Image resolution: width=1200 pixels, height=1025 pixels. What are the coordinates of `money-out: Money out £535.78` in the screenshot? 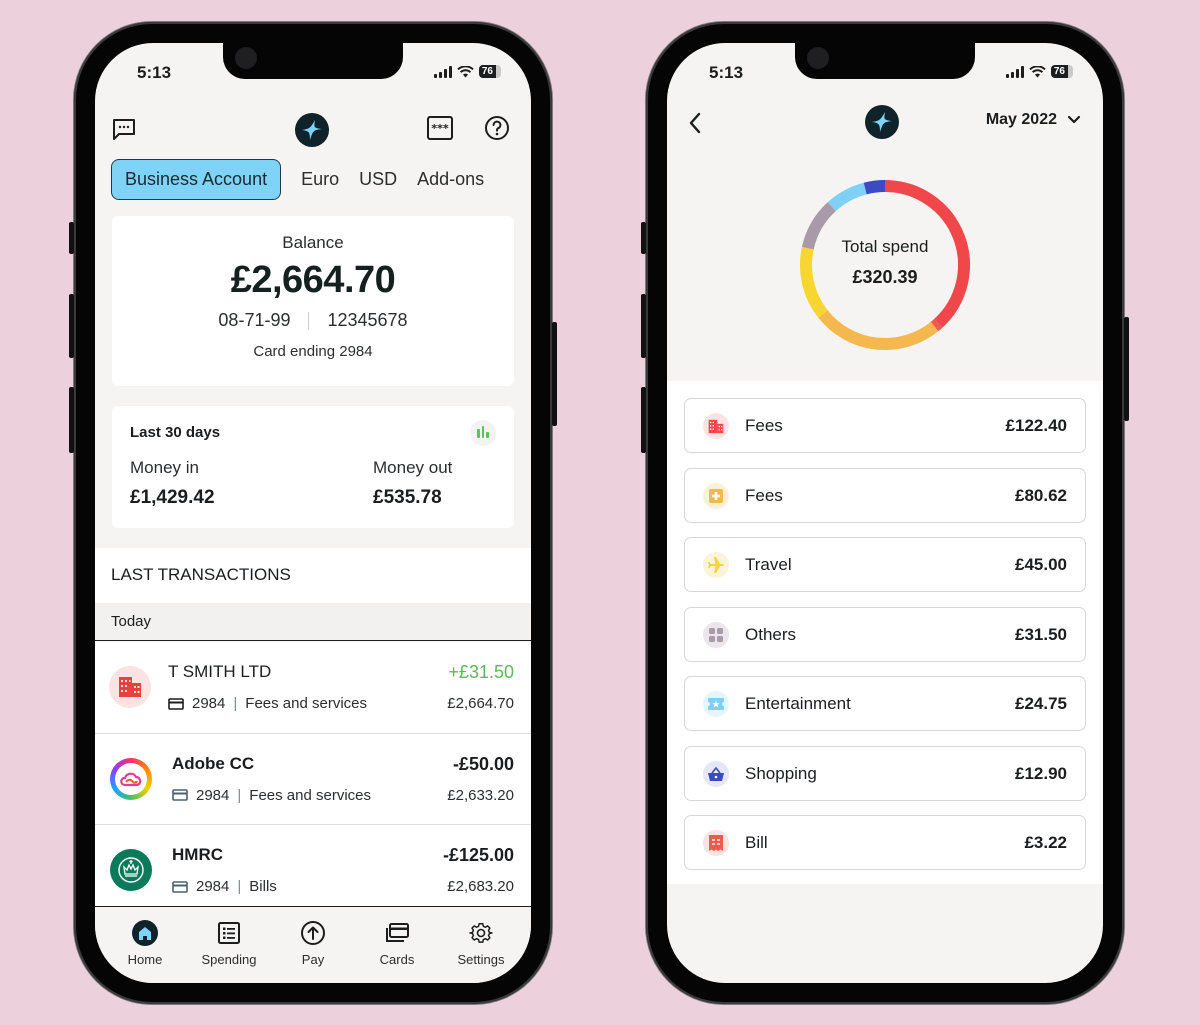 It's located at (412, 483).